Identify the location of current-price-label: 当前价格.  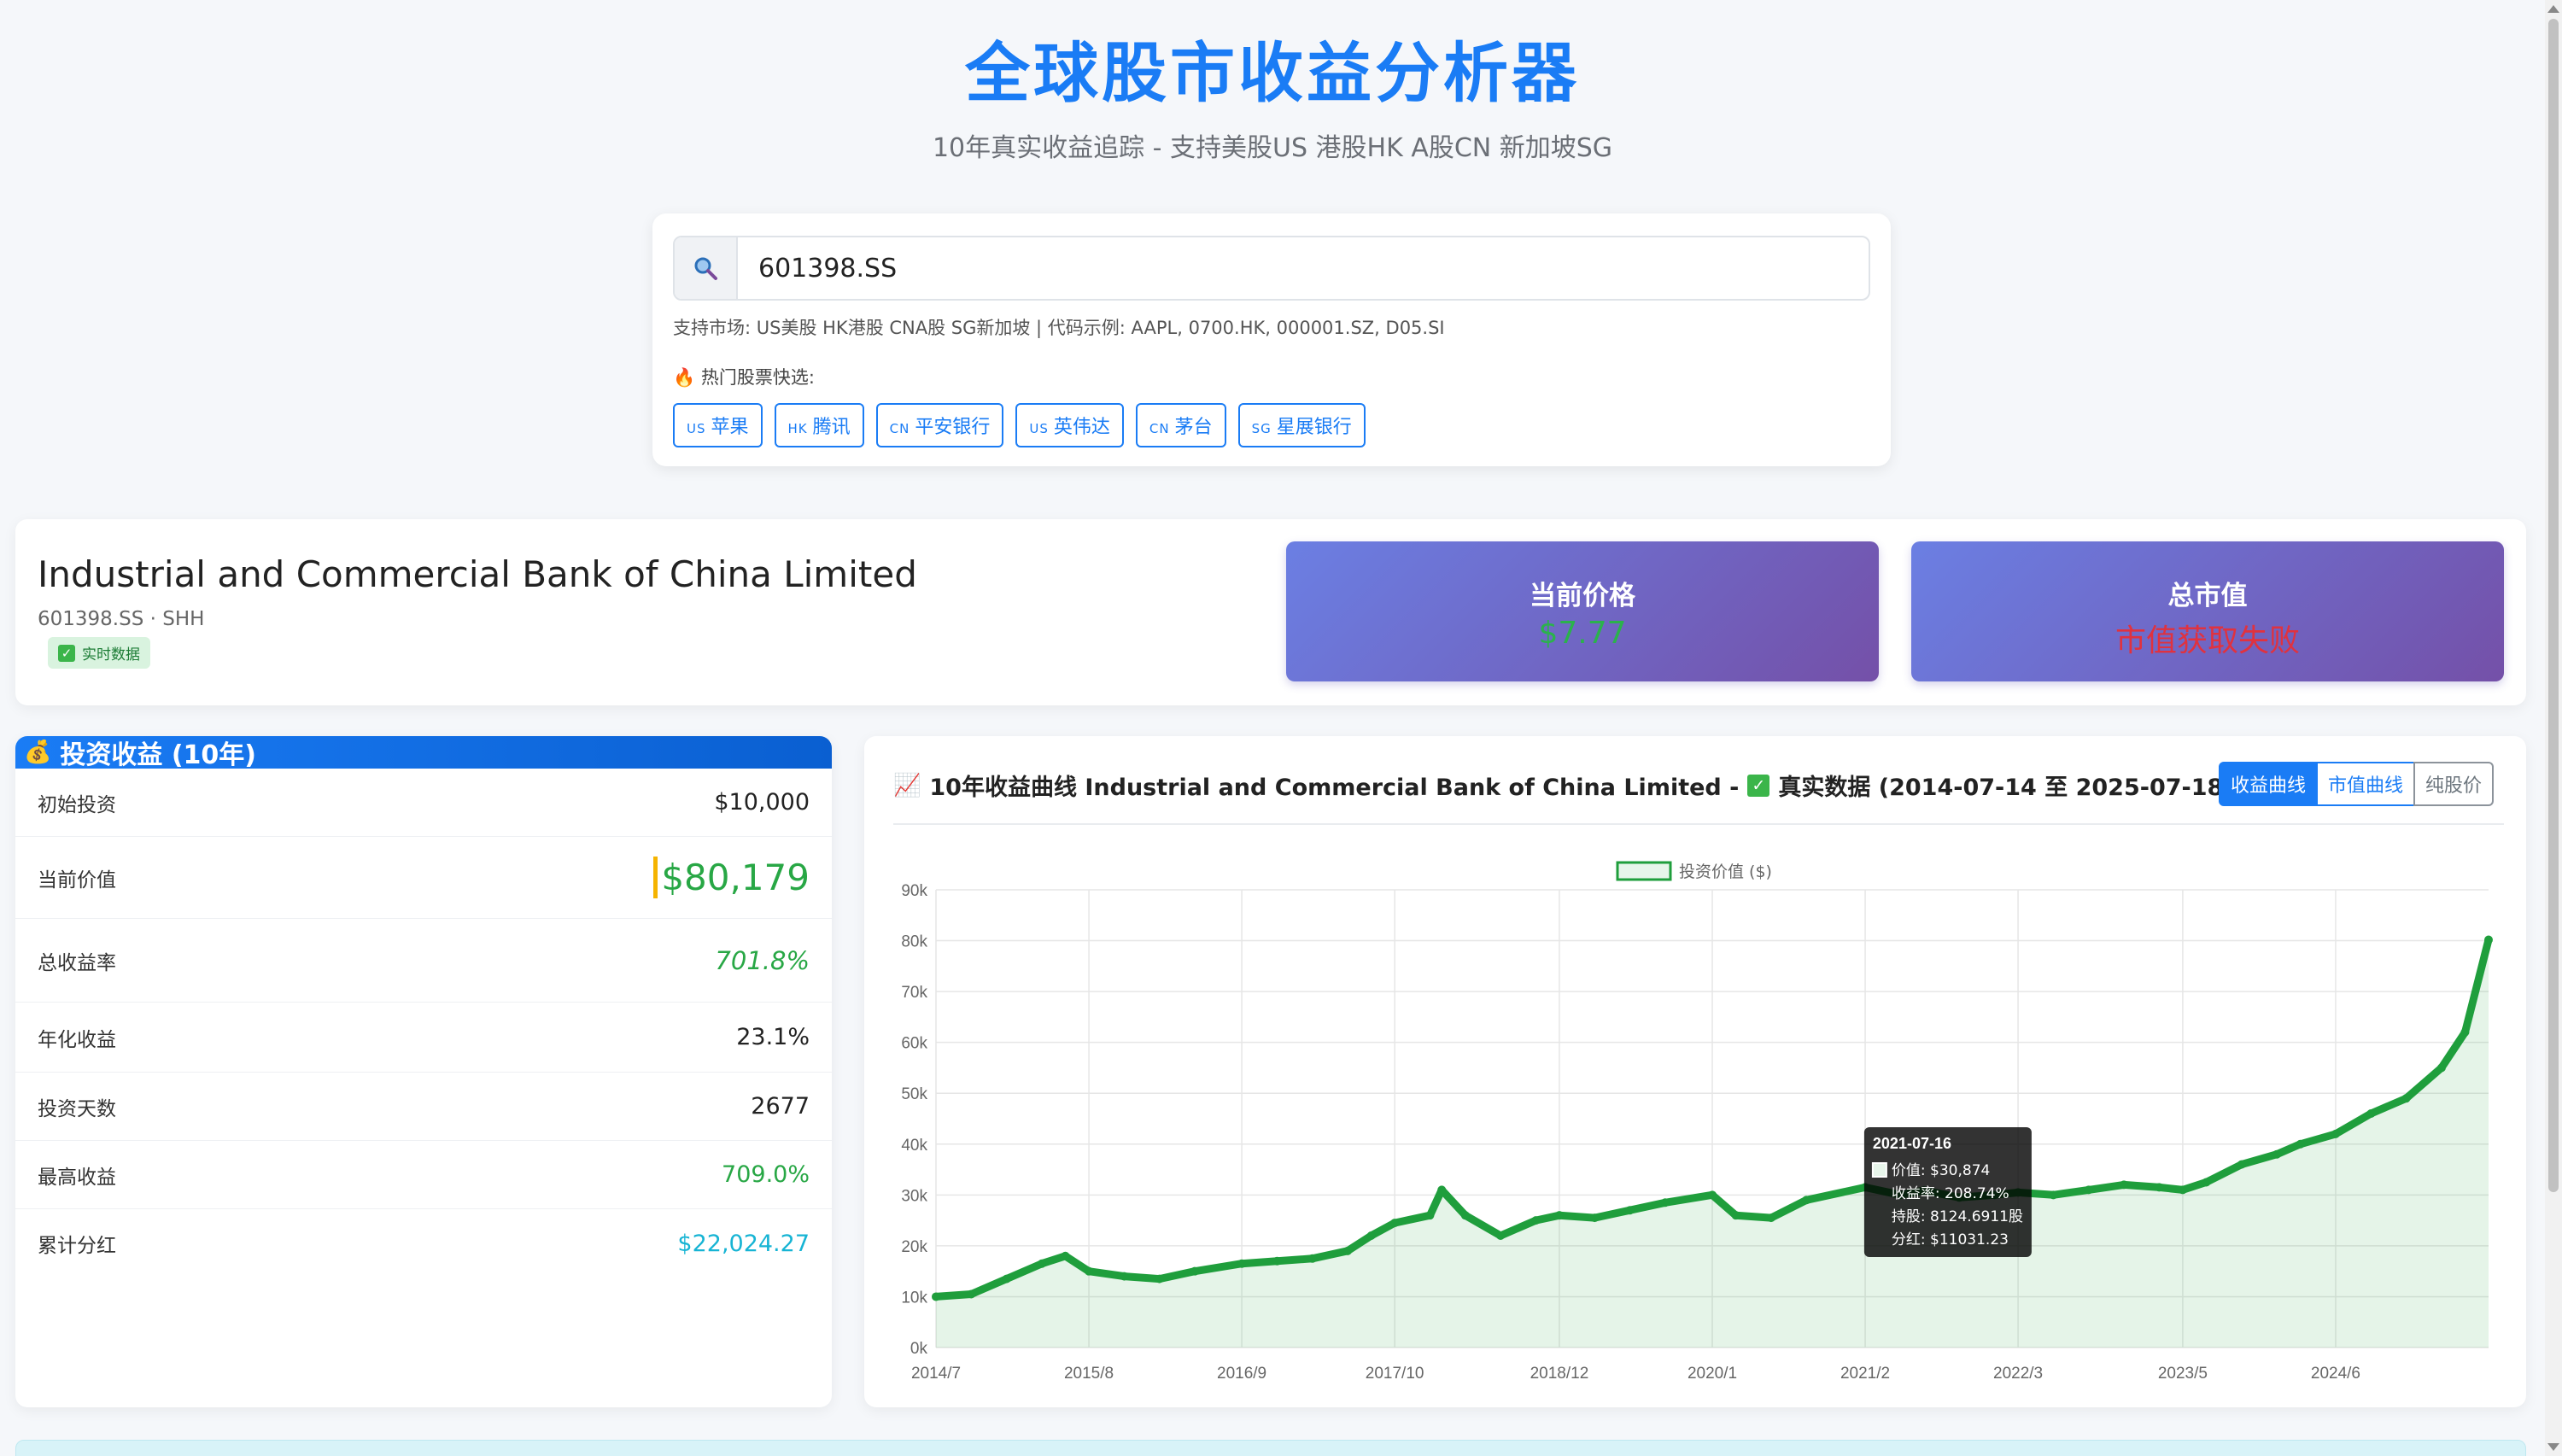
(1582, 596).